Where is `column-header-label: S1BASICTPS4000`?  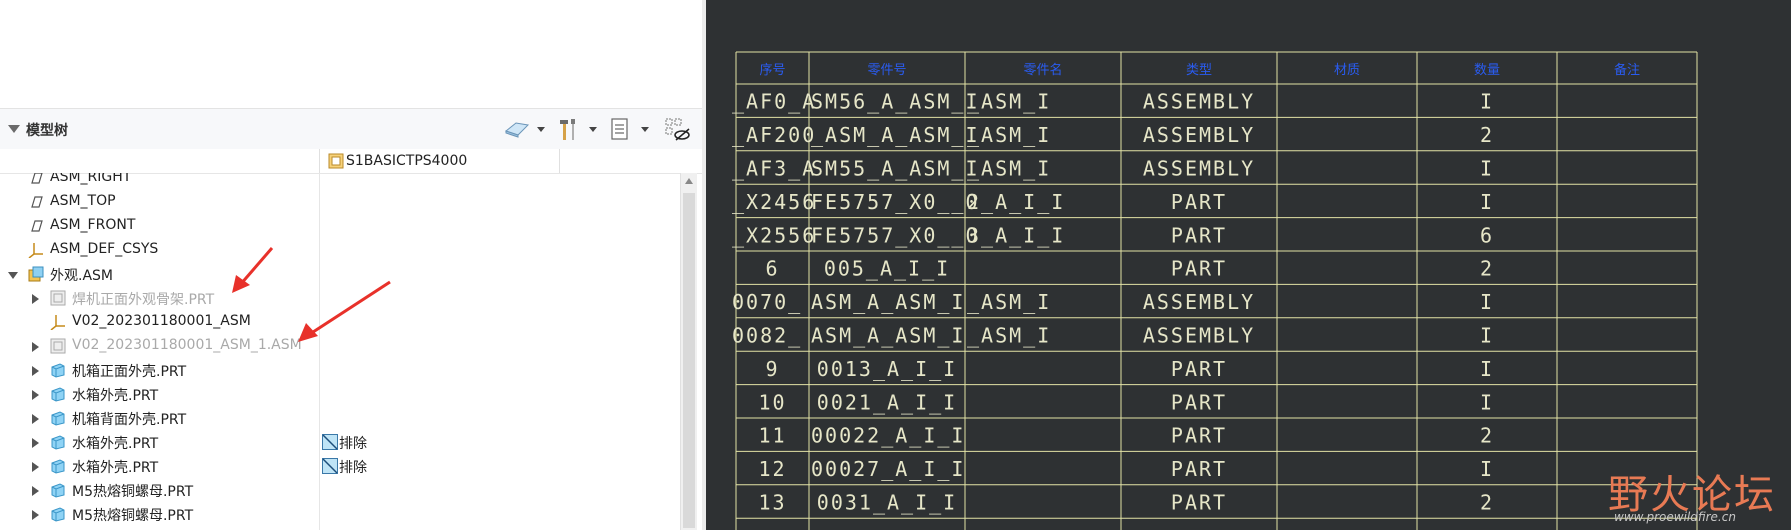 column-header-label: S1BASICTPS4000 is located at coordinates (406, 161).